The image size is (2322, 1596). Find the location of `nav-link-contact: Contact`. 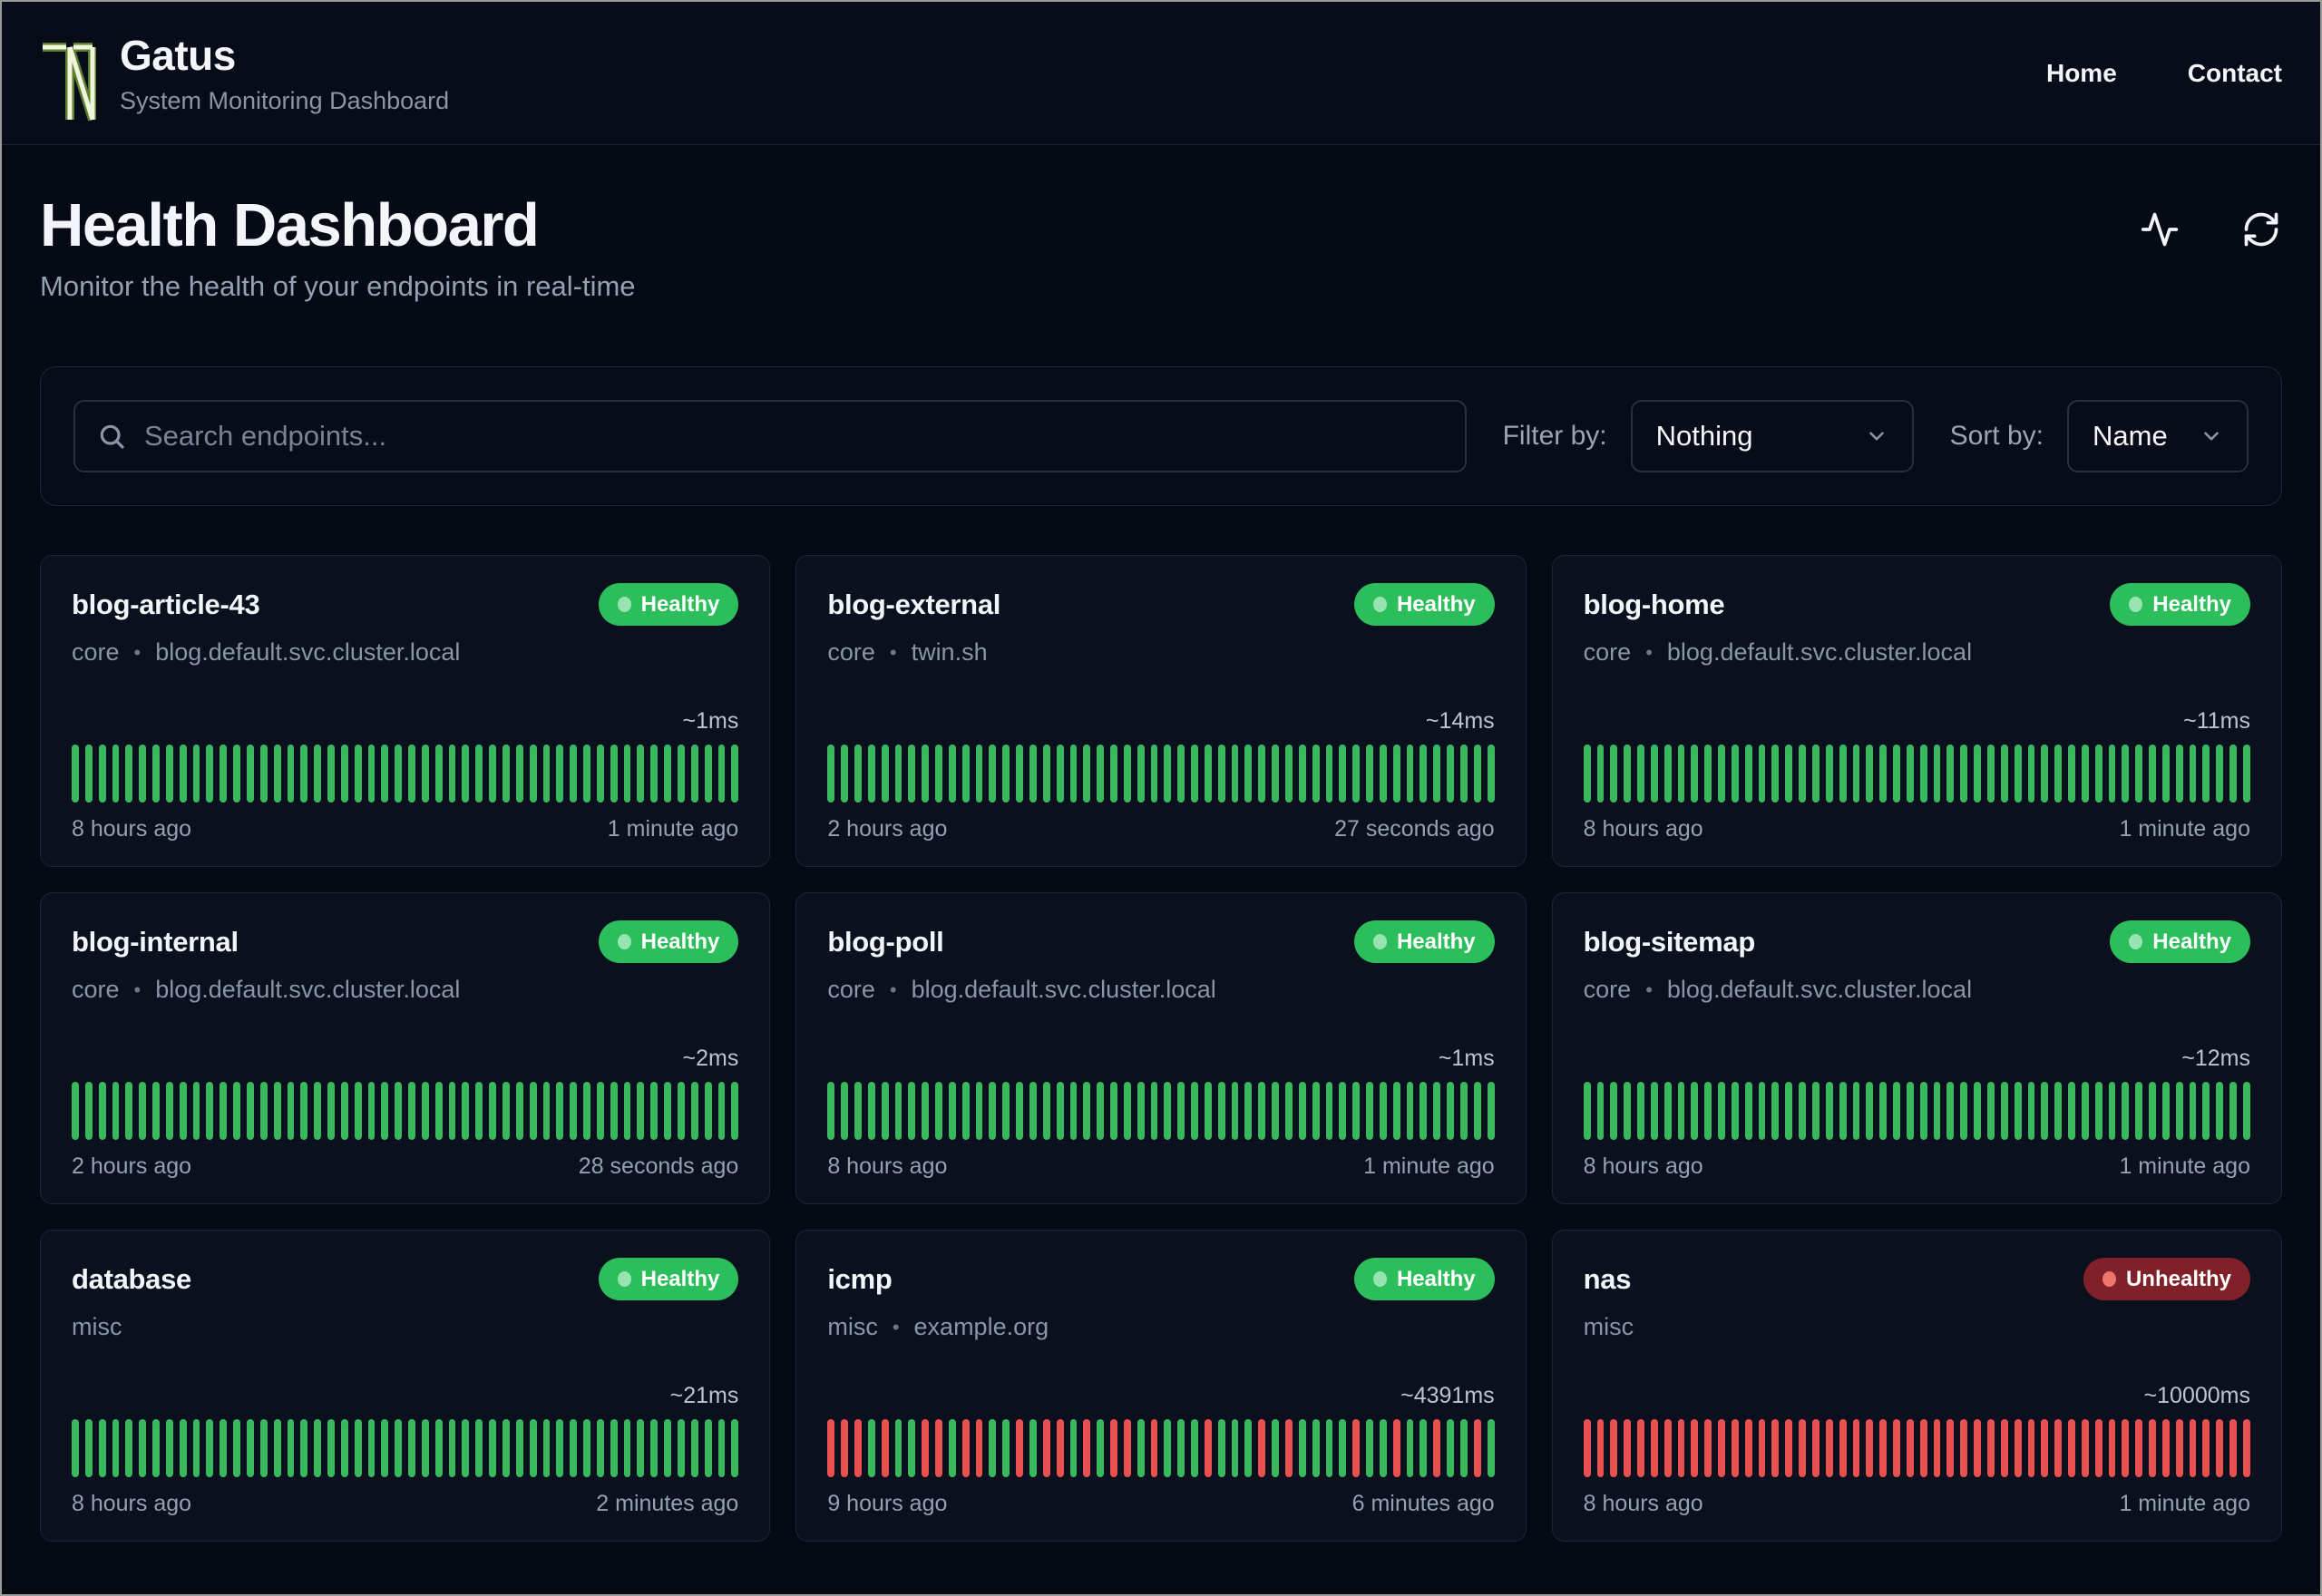

nav-link-contact: Contact is located at coordinates (2235, 73).